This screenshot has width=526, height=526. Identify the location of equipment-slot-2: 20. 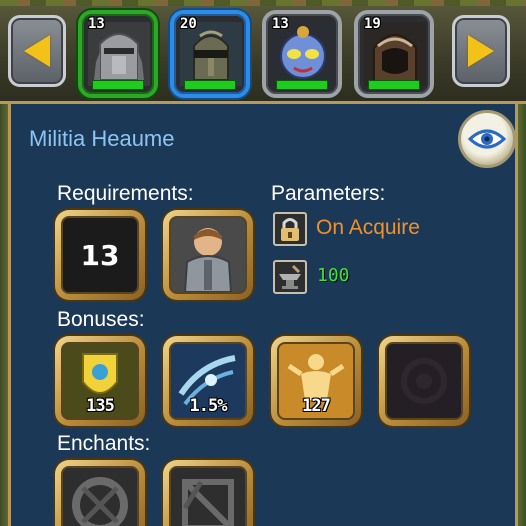
(210, 54).